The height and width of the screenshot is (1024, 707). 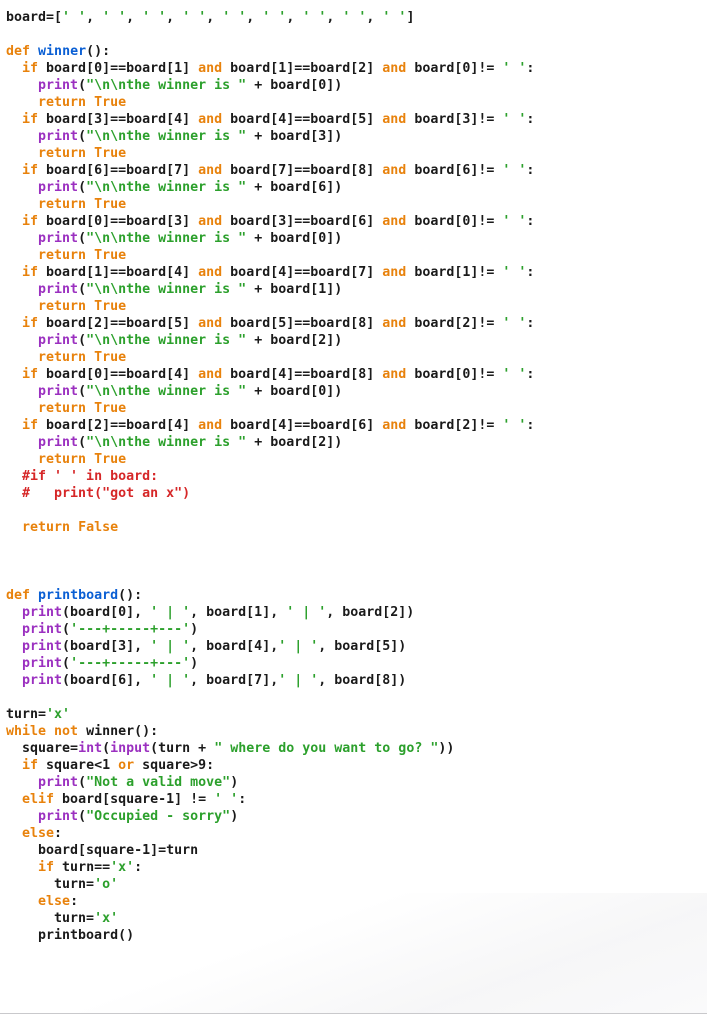 What do you see at coordinates (106, 647) in the screenshot?
I see `code-token-df: (board[3],` at bounding box center [106, 647].